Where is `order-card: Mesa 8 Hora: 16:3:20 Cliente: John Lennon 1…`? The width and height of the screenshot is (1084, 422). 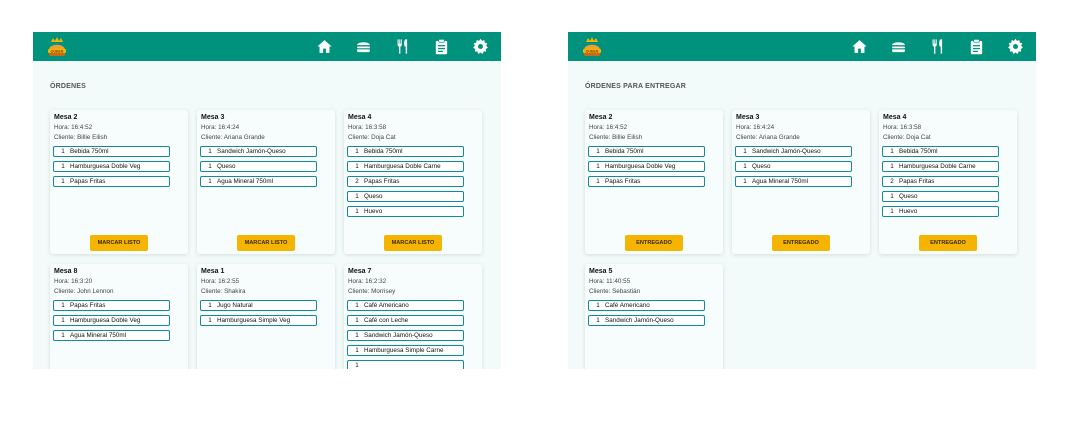
order-card: Mesa 8 Hora: 16:3:20 Cliente: John Lennon 1… is located at coordinates (119, 316).